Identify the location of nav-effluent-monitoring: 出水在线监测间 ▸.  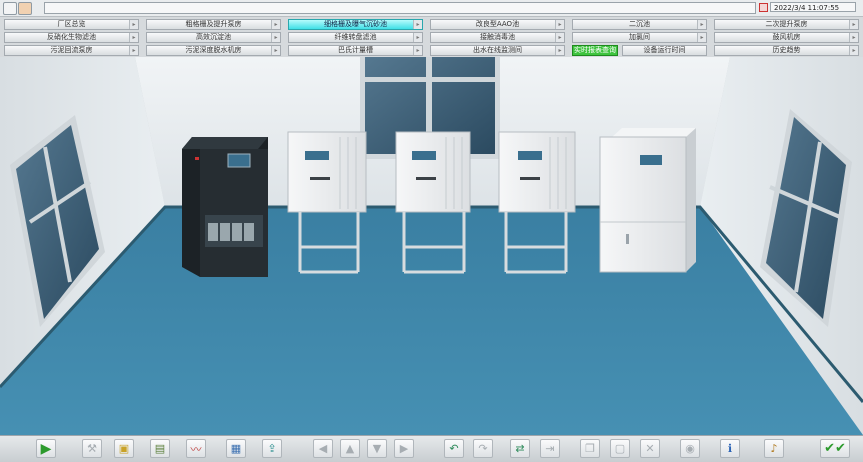
(497, 50).